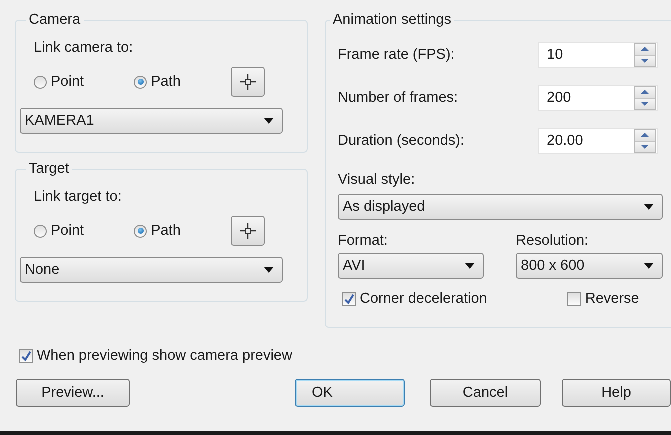 The height and width of the screenshot is (435, 671). I want to click on spin-field: 20.00, so click(598, 141).